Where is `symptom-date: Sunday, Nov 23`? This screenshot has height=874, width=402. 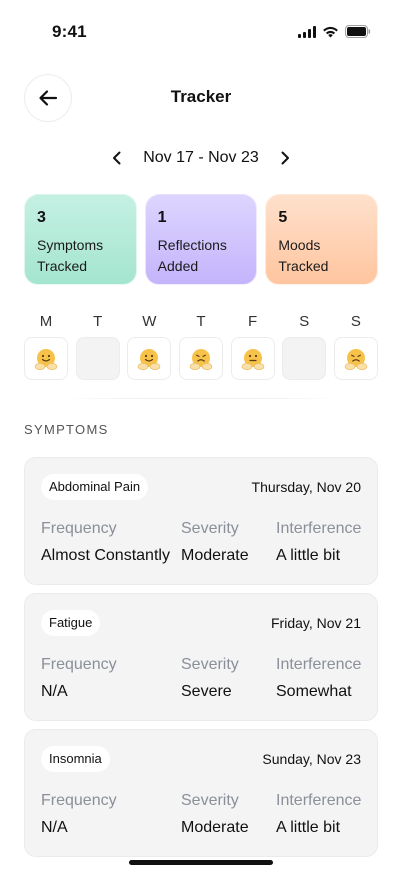
symptom-date: Sunday, Nov 23 is located at coordinates (311, 759).